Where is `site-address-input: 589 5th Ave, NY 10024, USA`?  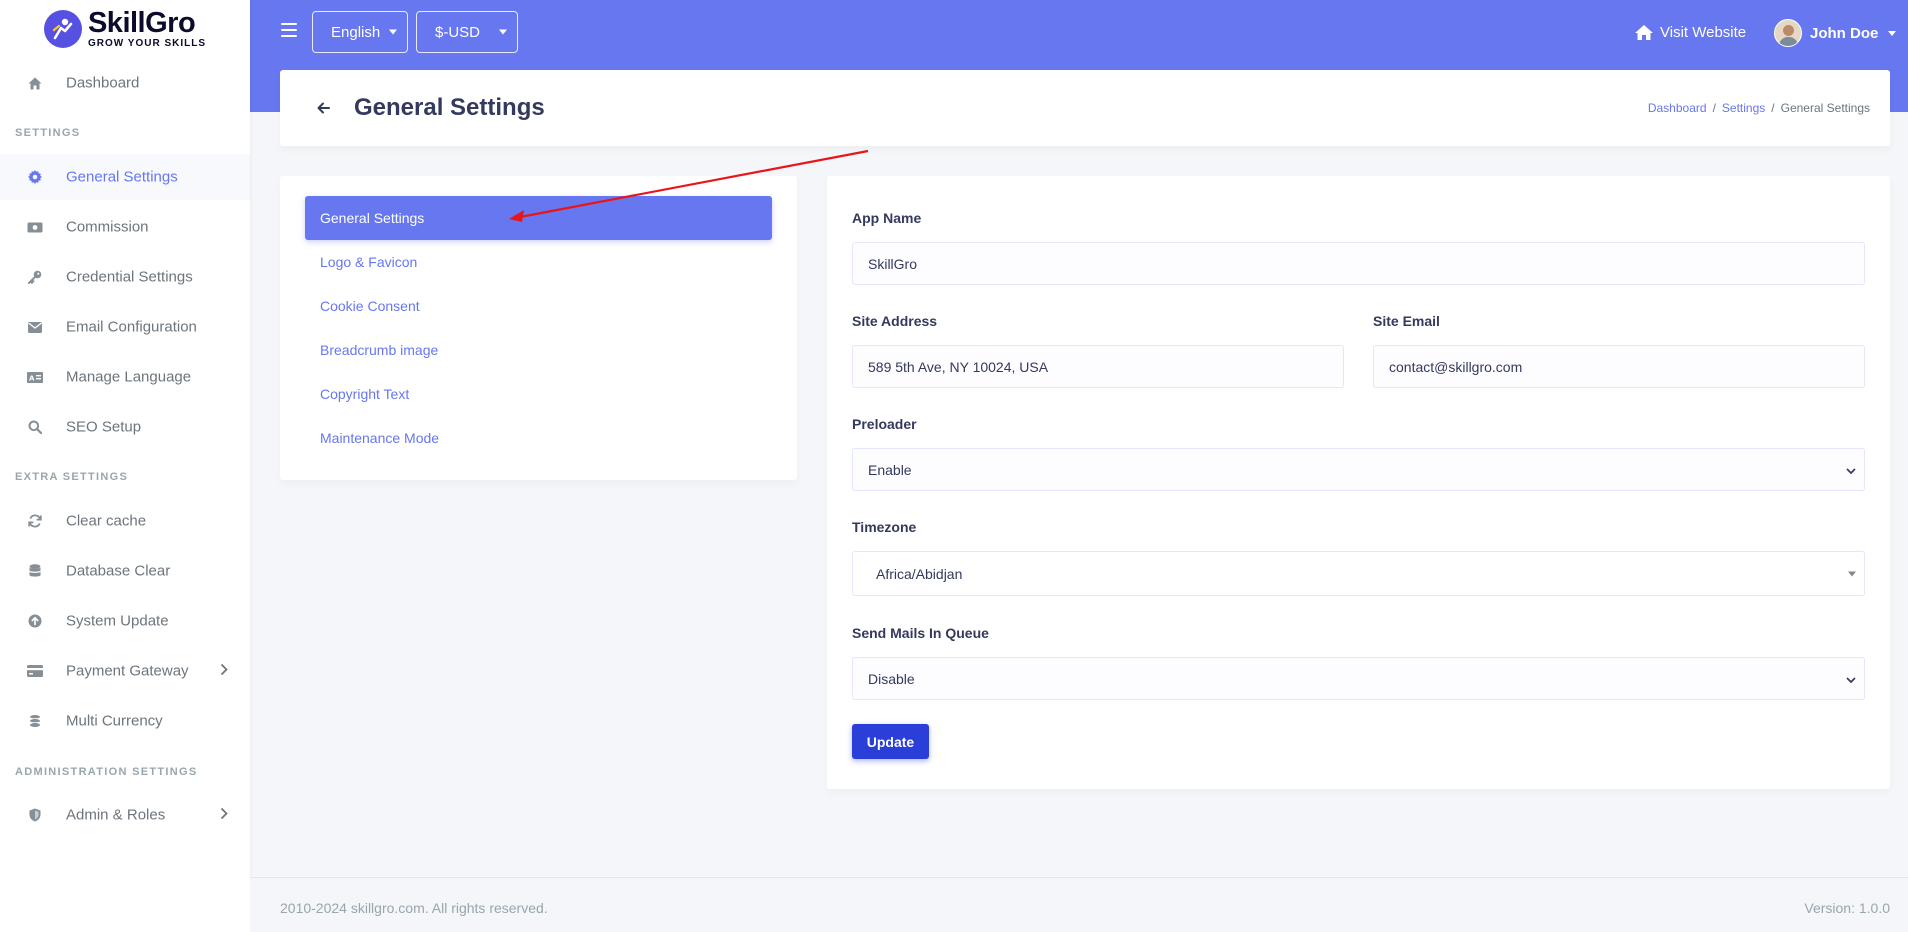 site-address-input: 589 5th Ave, NY 10024, USA is located at coordinates (1098, 366).